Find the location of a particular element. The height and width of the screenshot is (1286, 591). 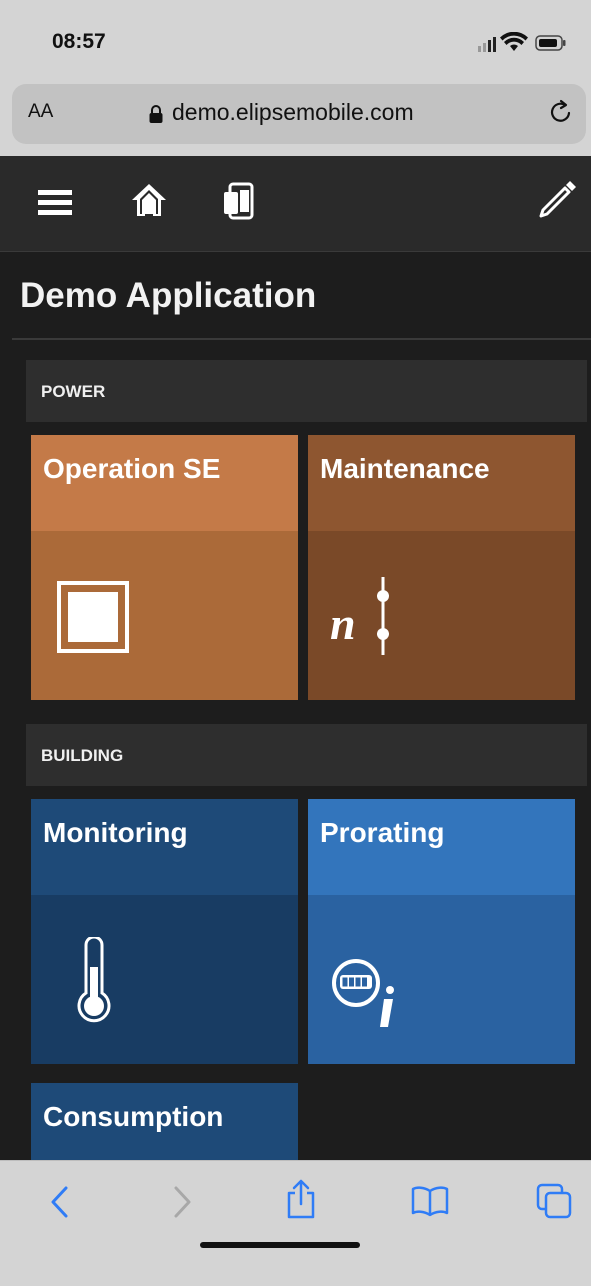

substation-icon is located at coordinates (93, 617).